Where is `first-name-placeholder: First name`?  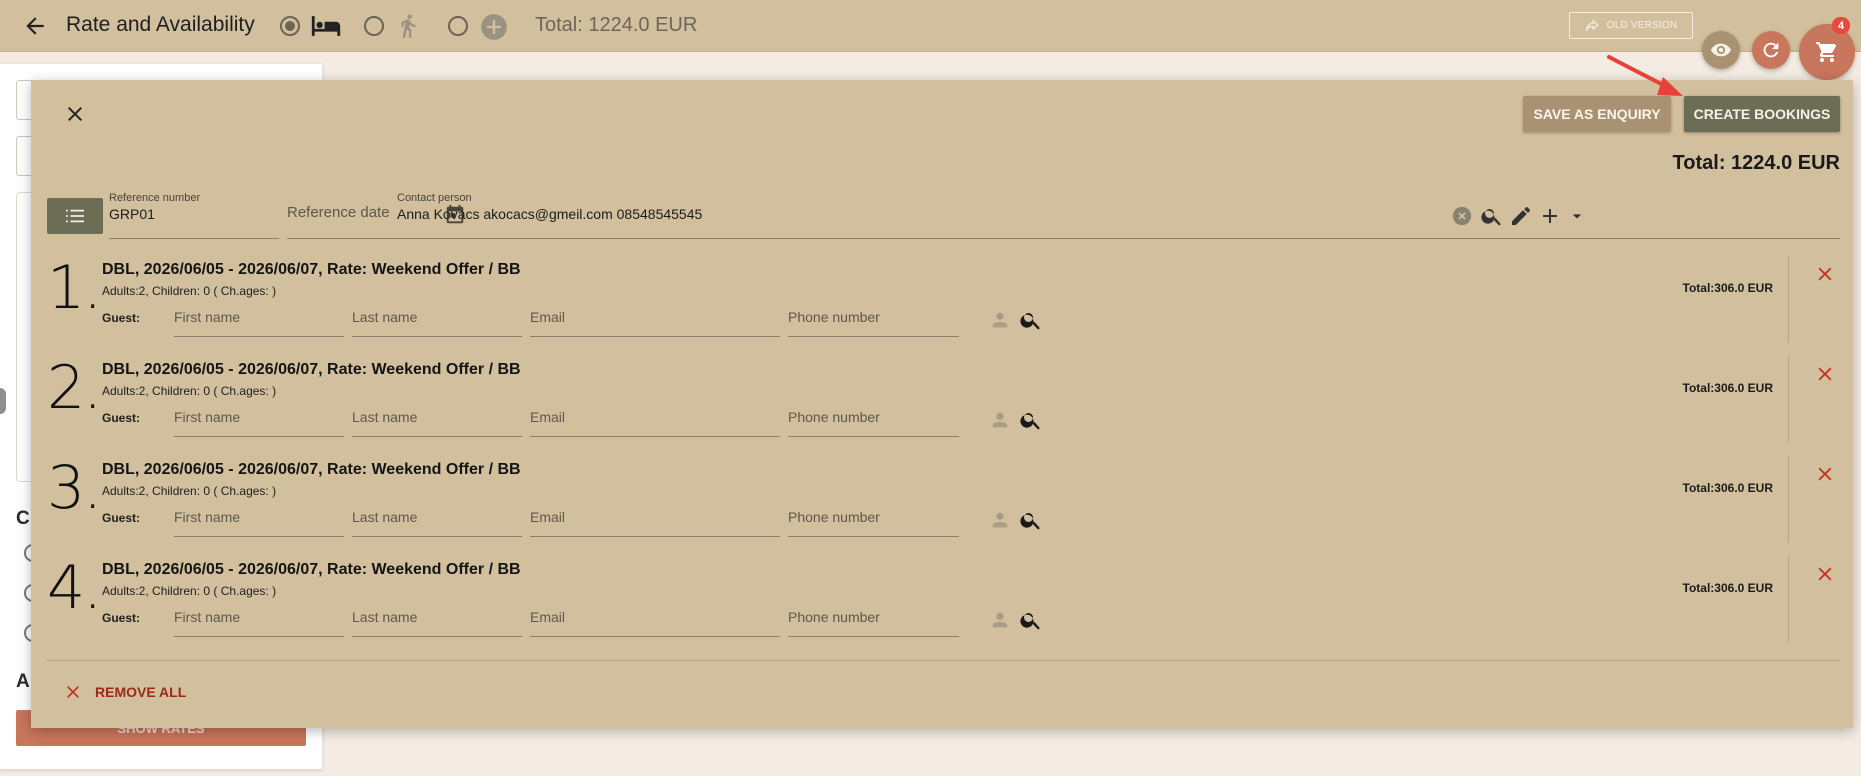
first-name-placeholder: First name is located at coordinates (207, 417).